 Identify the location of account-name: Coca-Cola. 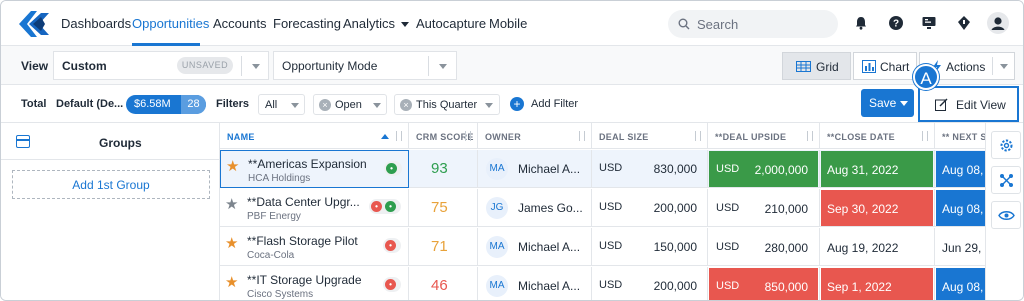
(270, 255).